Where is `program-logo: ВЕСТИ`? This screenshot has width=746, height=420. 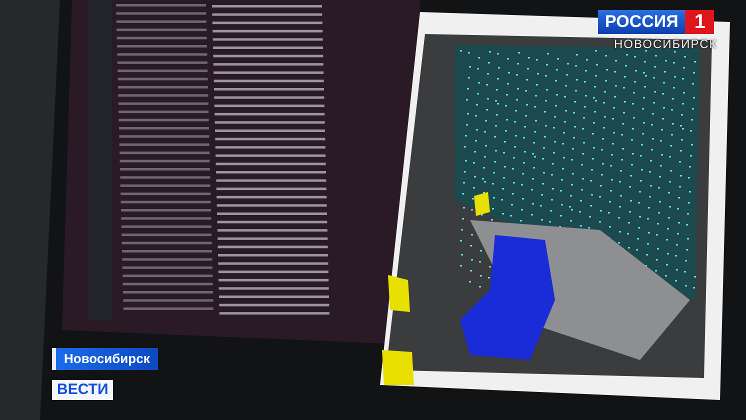 program-logo: ВЕСТИ is located at coordinates (83, 390).